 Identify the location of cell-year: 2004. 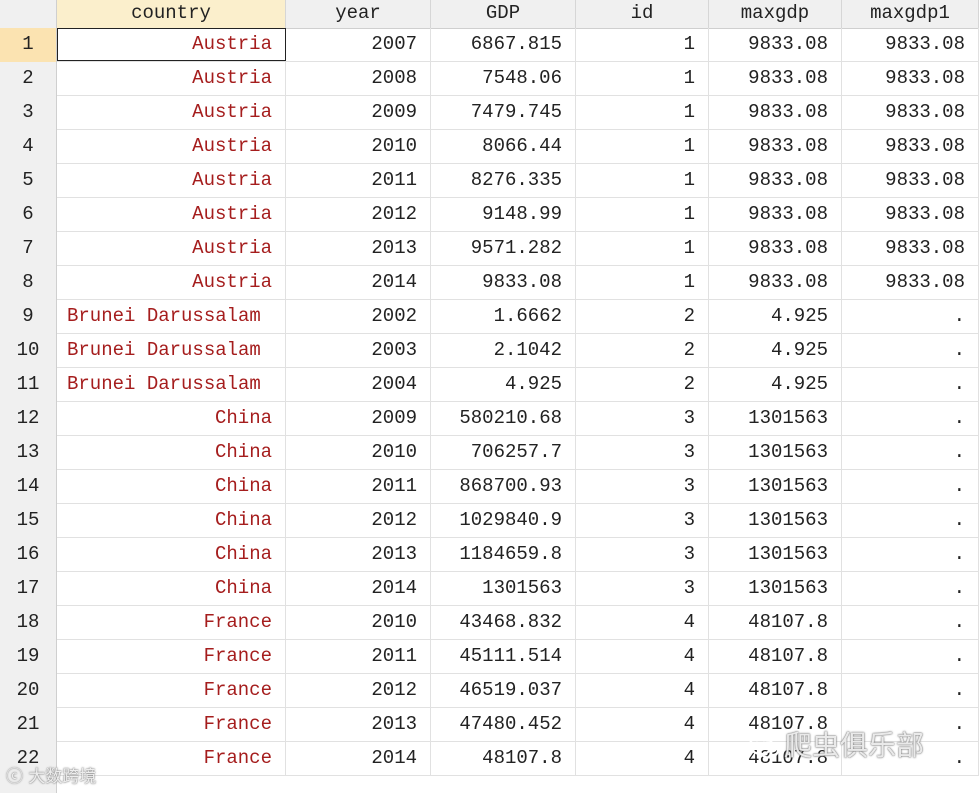
(358, 384).